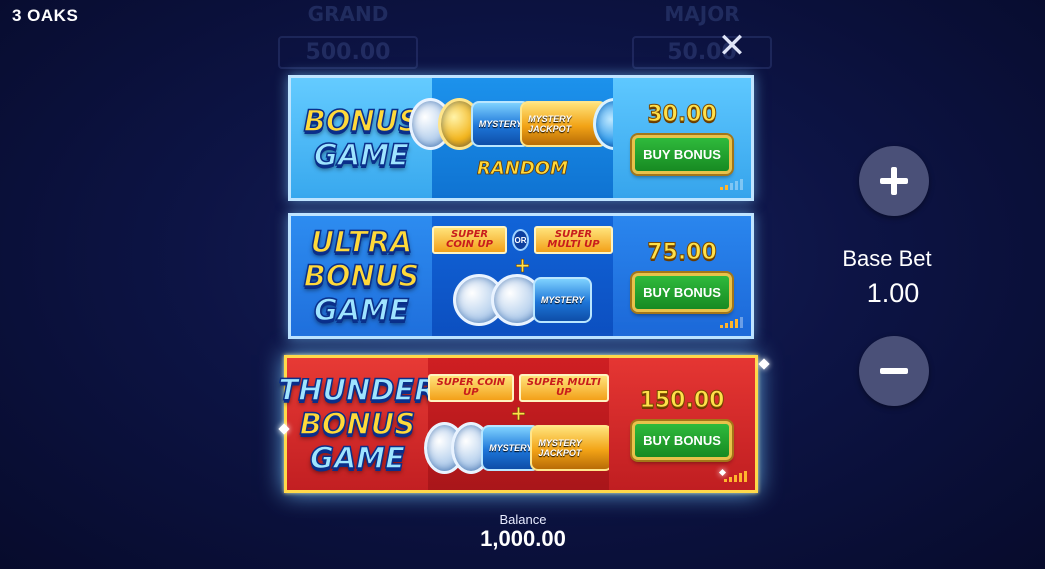  Describe the element at coordinates (348, 52) in the screenshot. I see `jackpot-grand-value: 500.00` at that location.